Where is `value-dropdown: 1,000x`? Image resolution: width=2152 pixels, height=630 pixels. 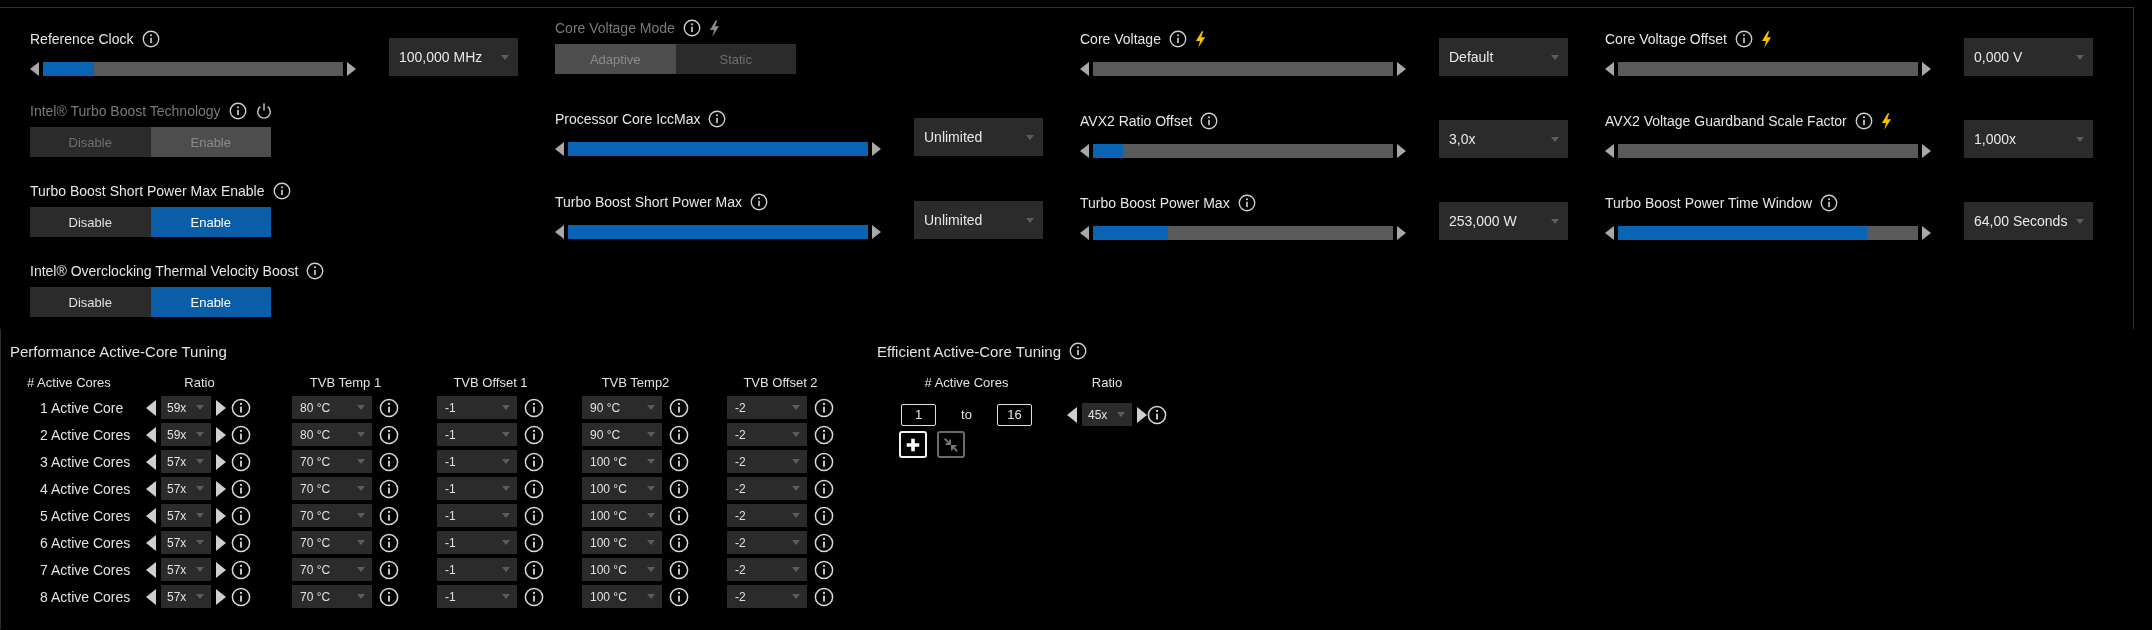 value-dropdown: 1,000x is located at coordinates (2028, 139).